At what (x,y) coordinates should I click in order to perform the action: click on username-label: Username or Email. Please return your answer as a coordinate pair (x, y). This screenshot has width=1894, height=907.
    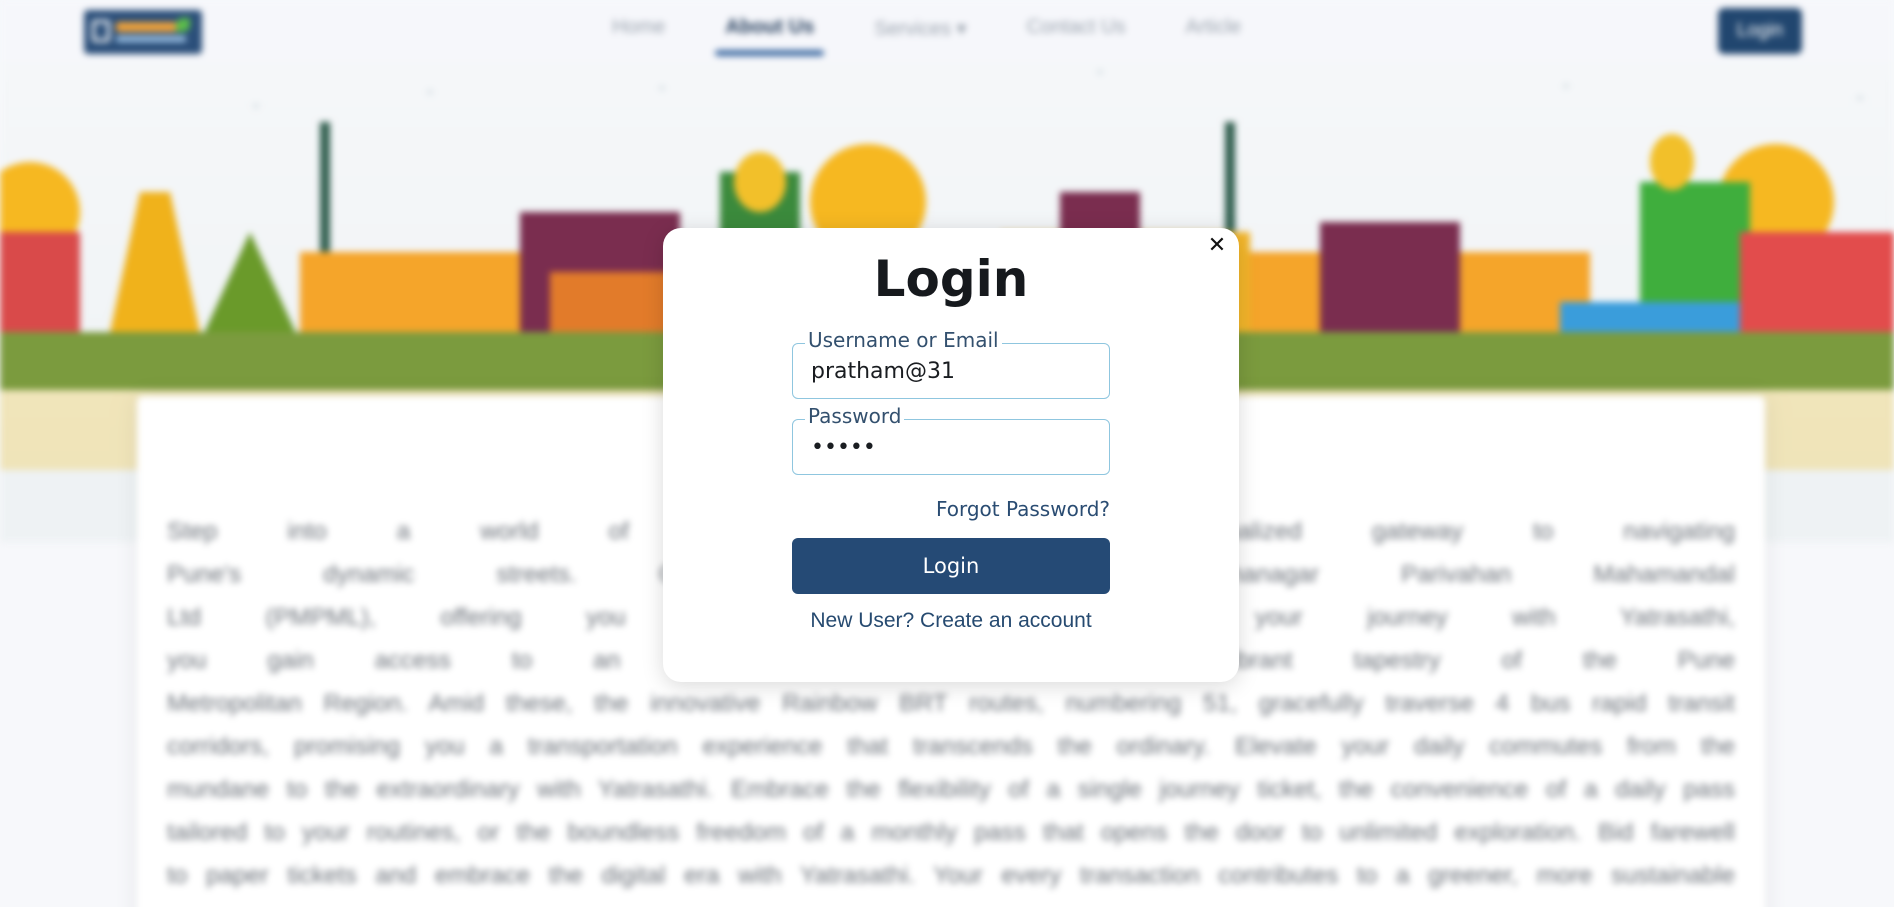
    Looking at the image, I should click on (903, 340).